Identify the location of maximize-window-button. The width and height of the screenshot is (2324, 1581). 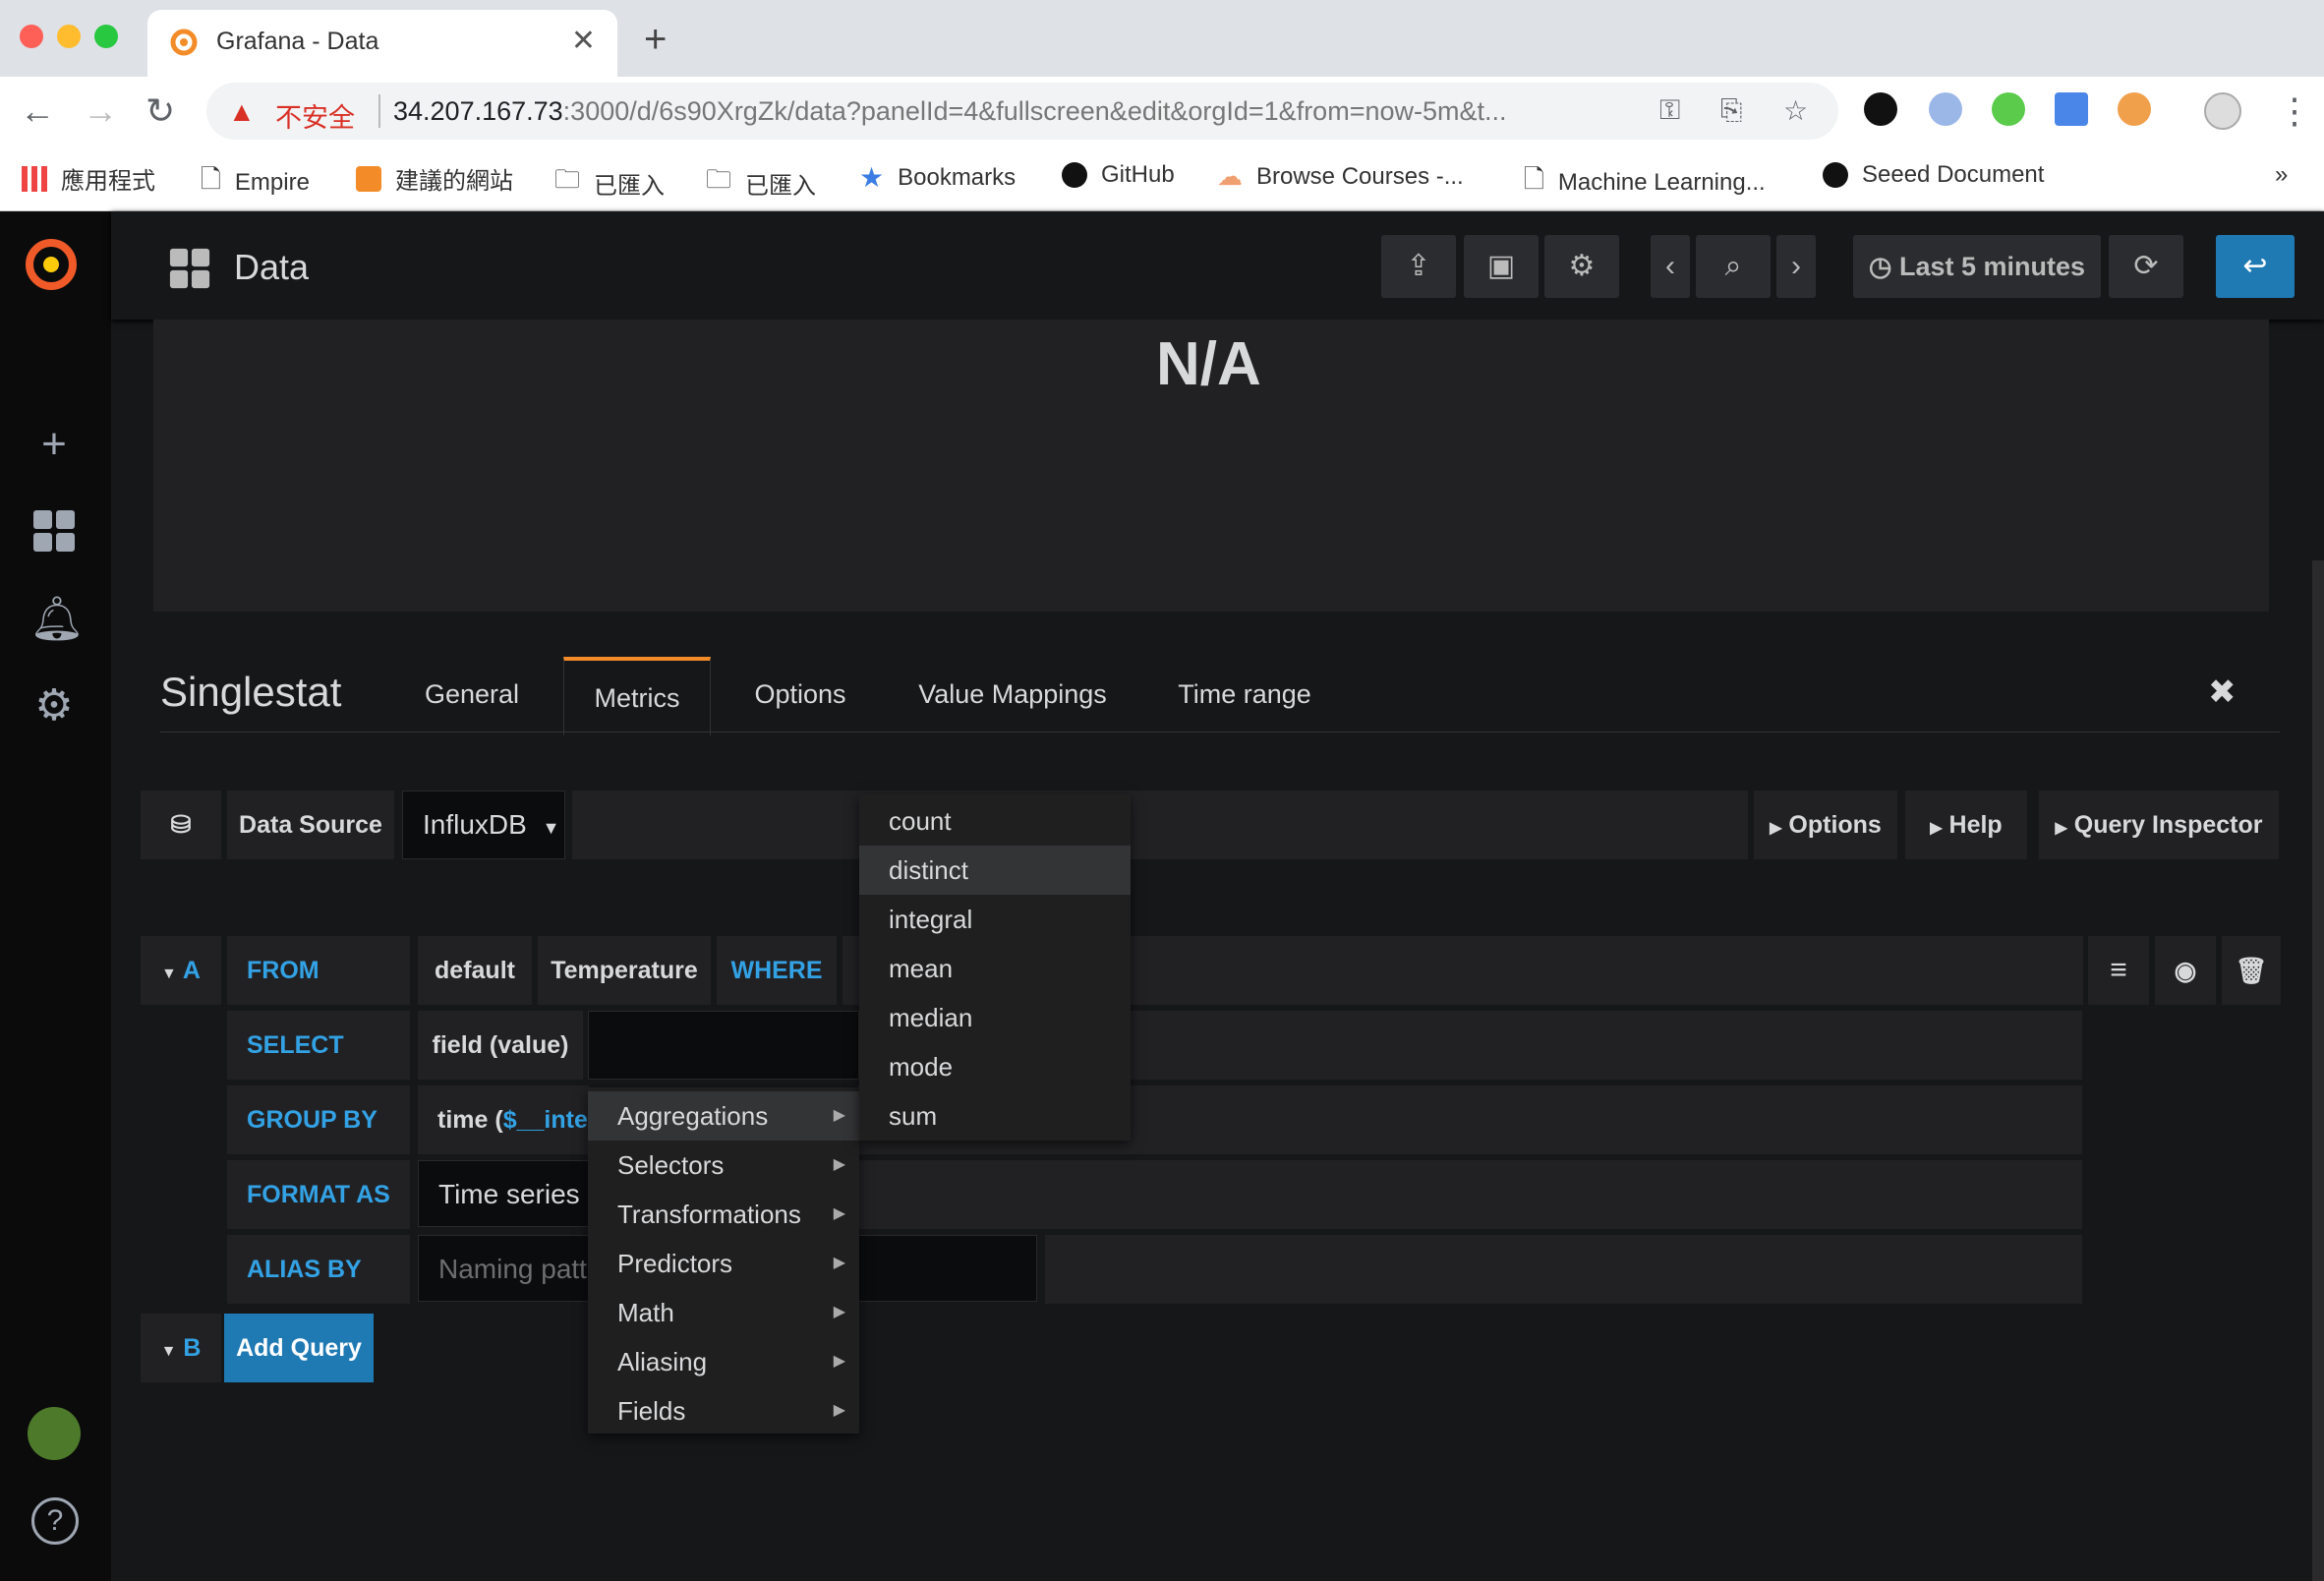
(106, 36).